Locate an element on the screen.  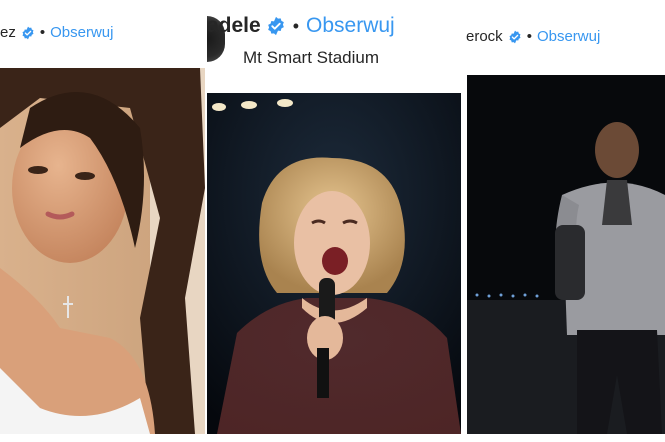
post-header: ez • Obserwuj is located at coordinates (56, 32).